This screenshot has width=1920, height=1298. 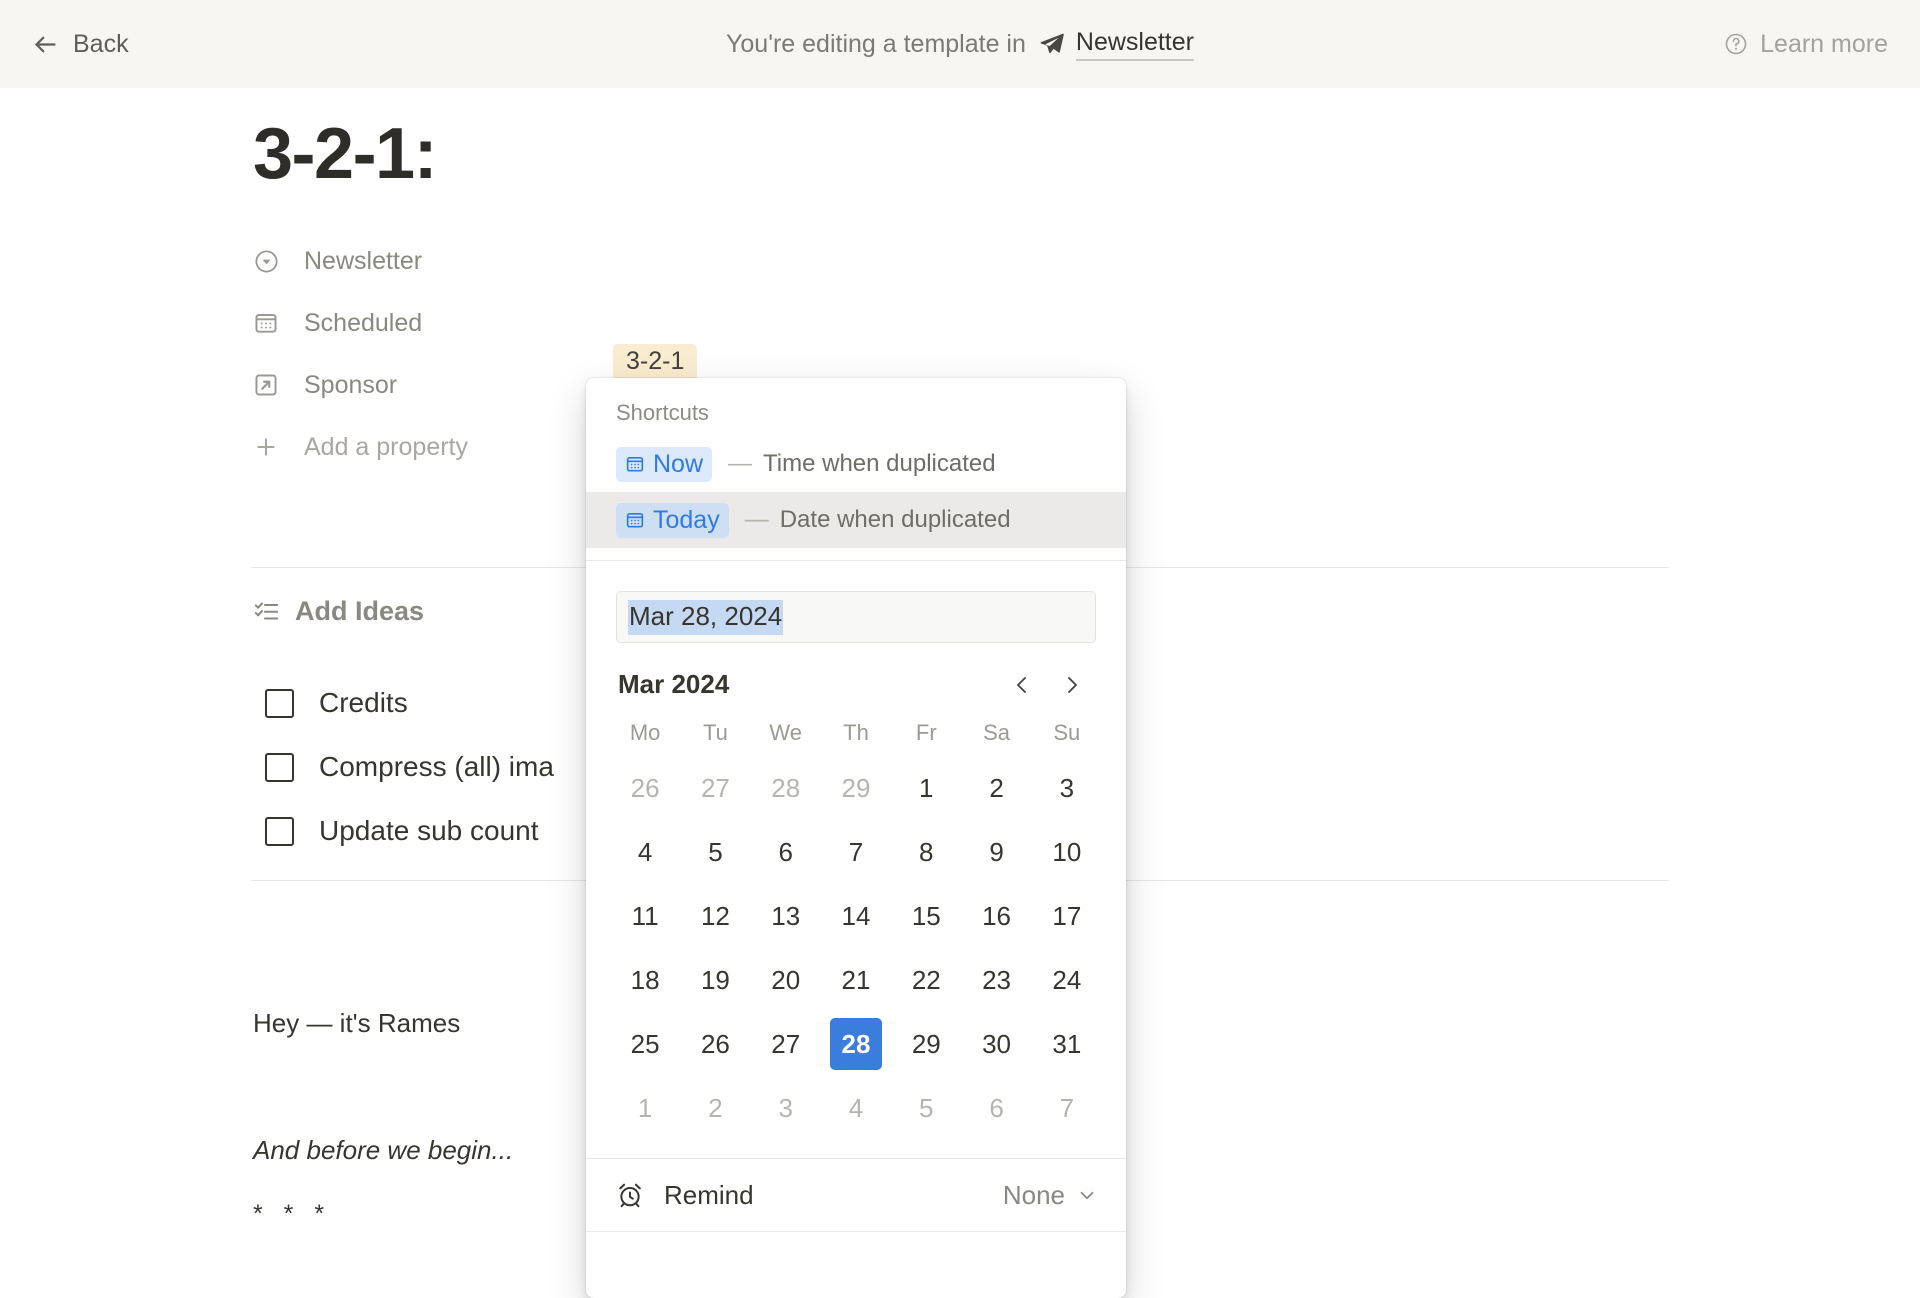 I want to click on body-paragraph-greeting: Hey — it's Rames, so click(x=356, y=1023).